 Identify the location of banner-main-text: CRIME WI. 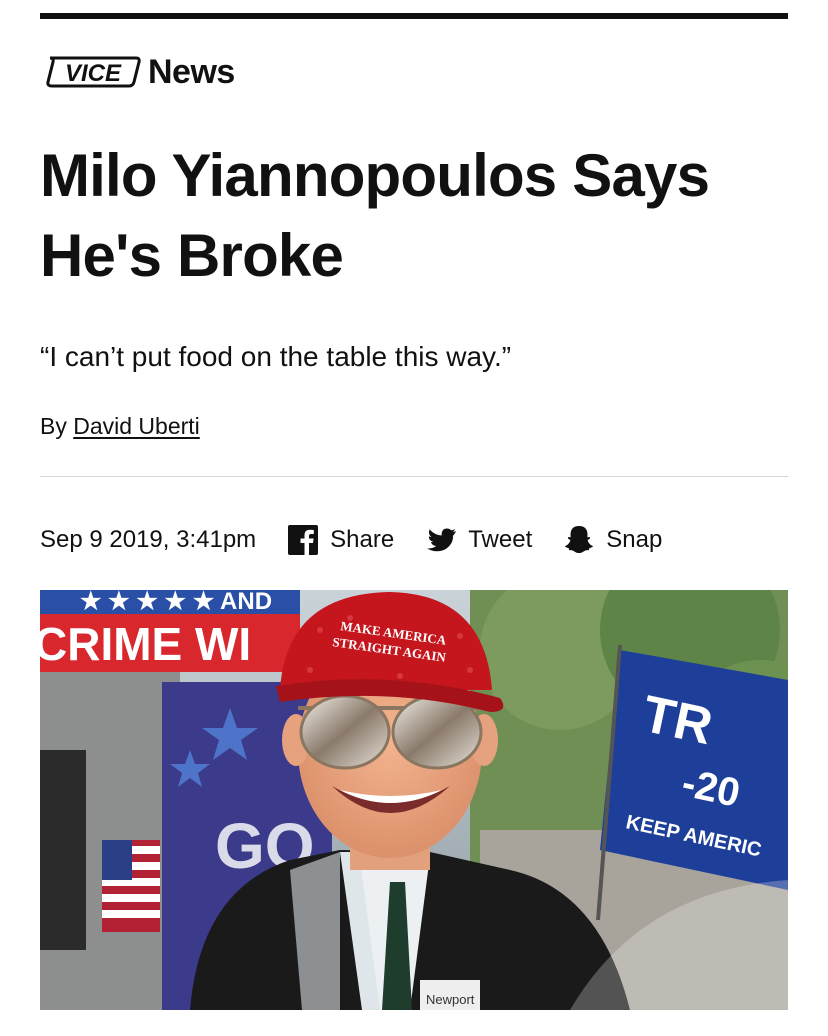
(145, 644).